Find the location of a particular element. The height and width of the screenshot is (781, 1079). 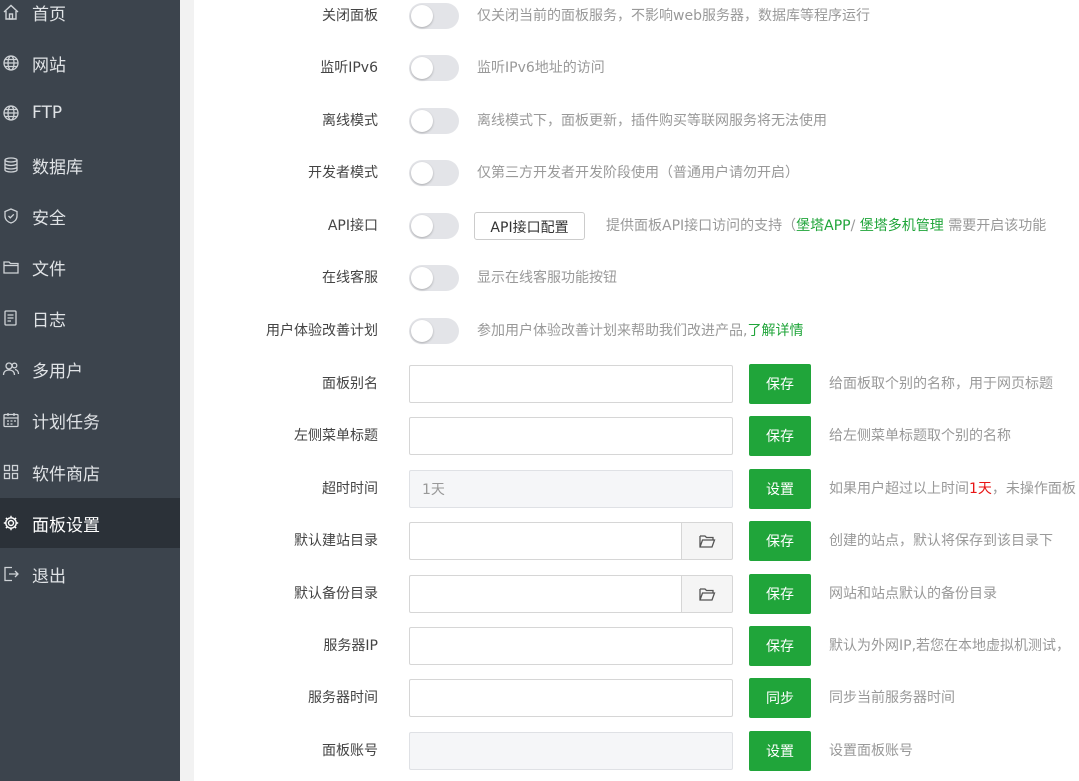

globe-icon is located at coordinates (11, 63).